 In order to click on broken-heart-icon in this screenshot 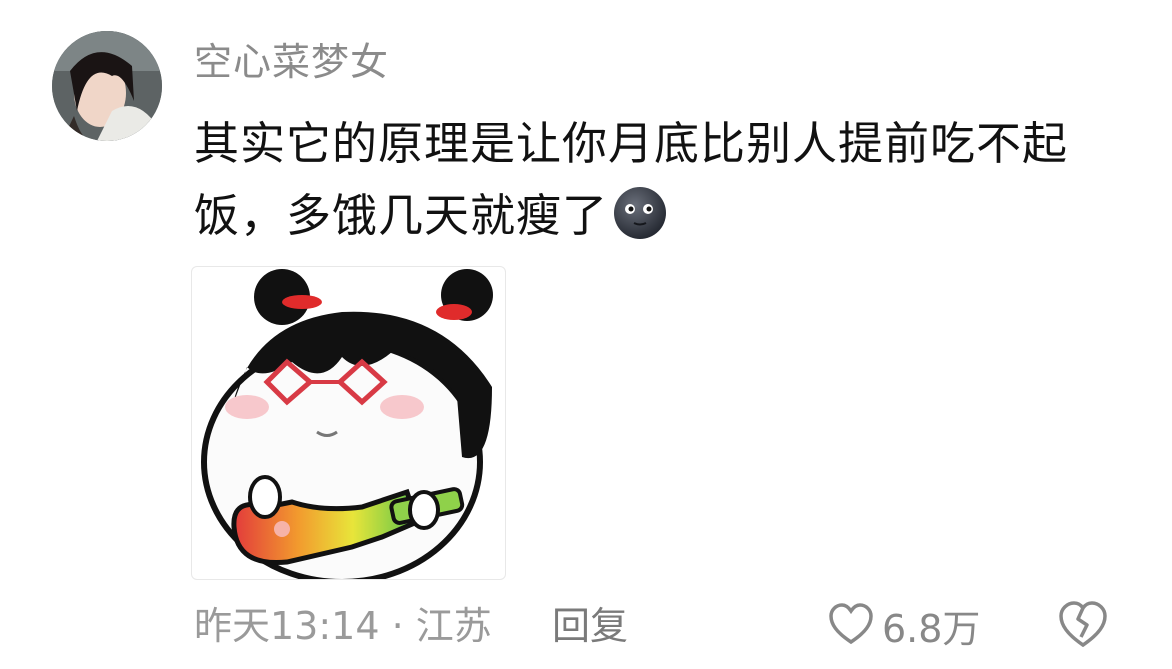, I will do `click(1083, 625)`.